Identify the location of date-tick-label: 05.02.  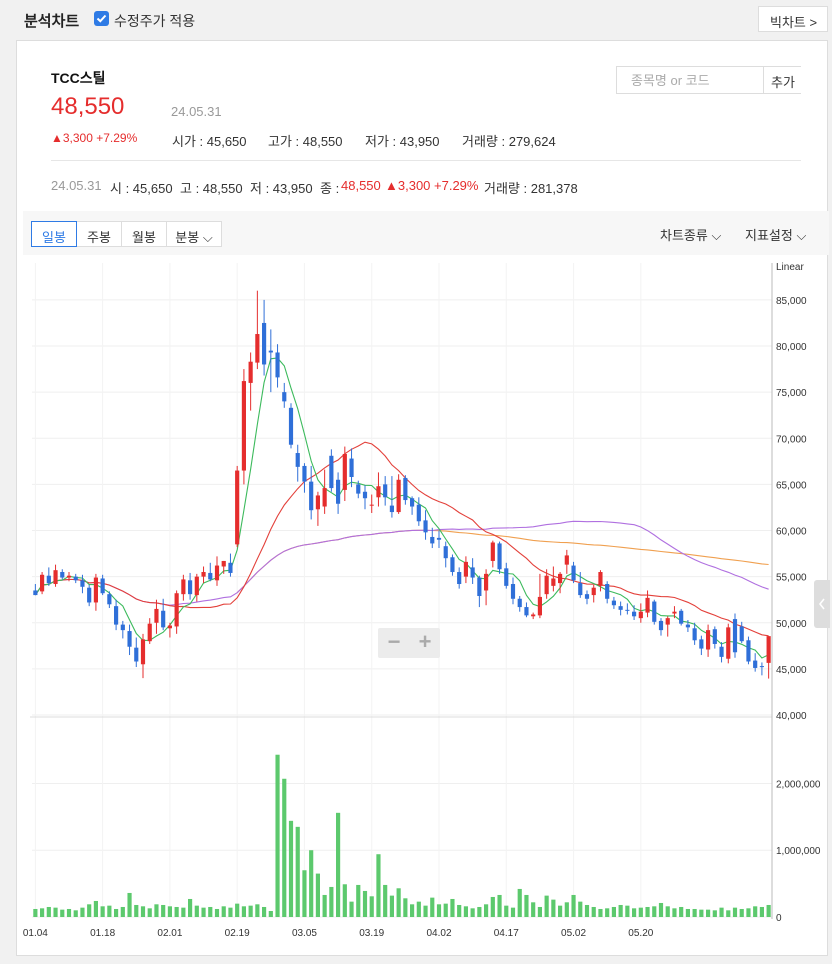
(573, 933).